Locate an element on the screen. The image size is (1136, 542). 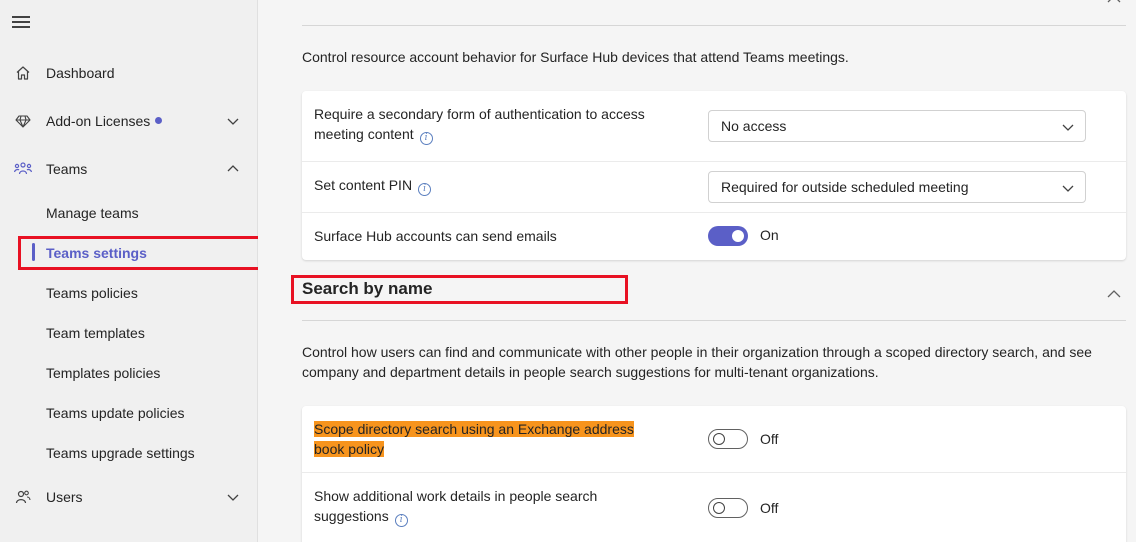
nav-label-dashboard: Dashboard is located at coordinates (80, 73).